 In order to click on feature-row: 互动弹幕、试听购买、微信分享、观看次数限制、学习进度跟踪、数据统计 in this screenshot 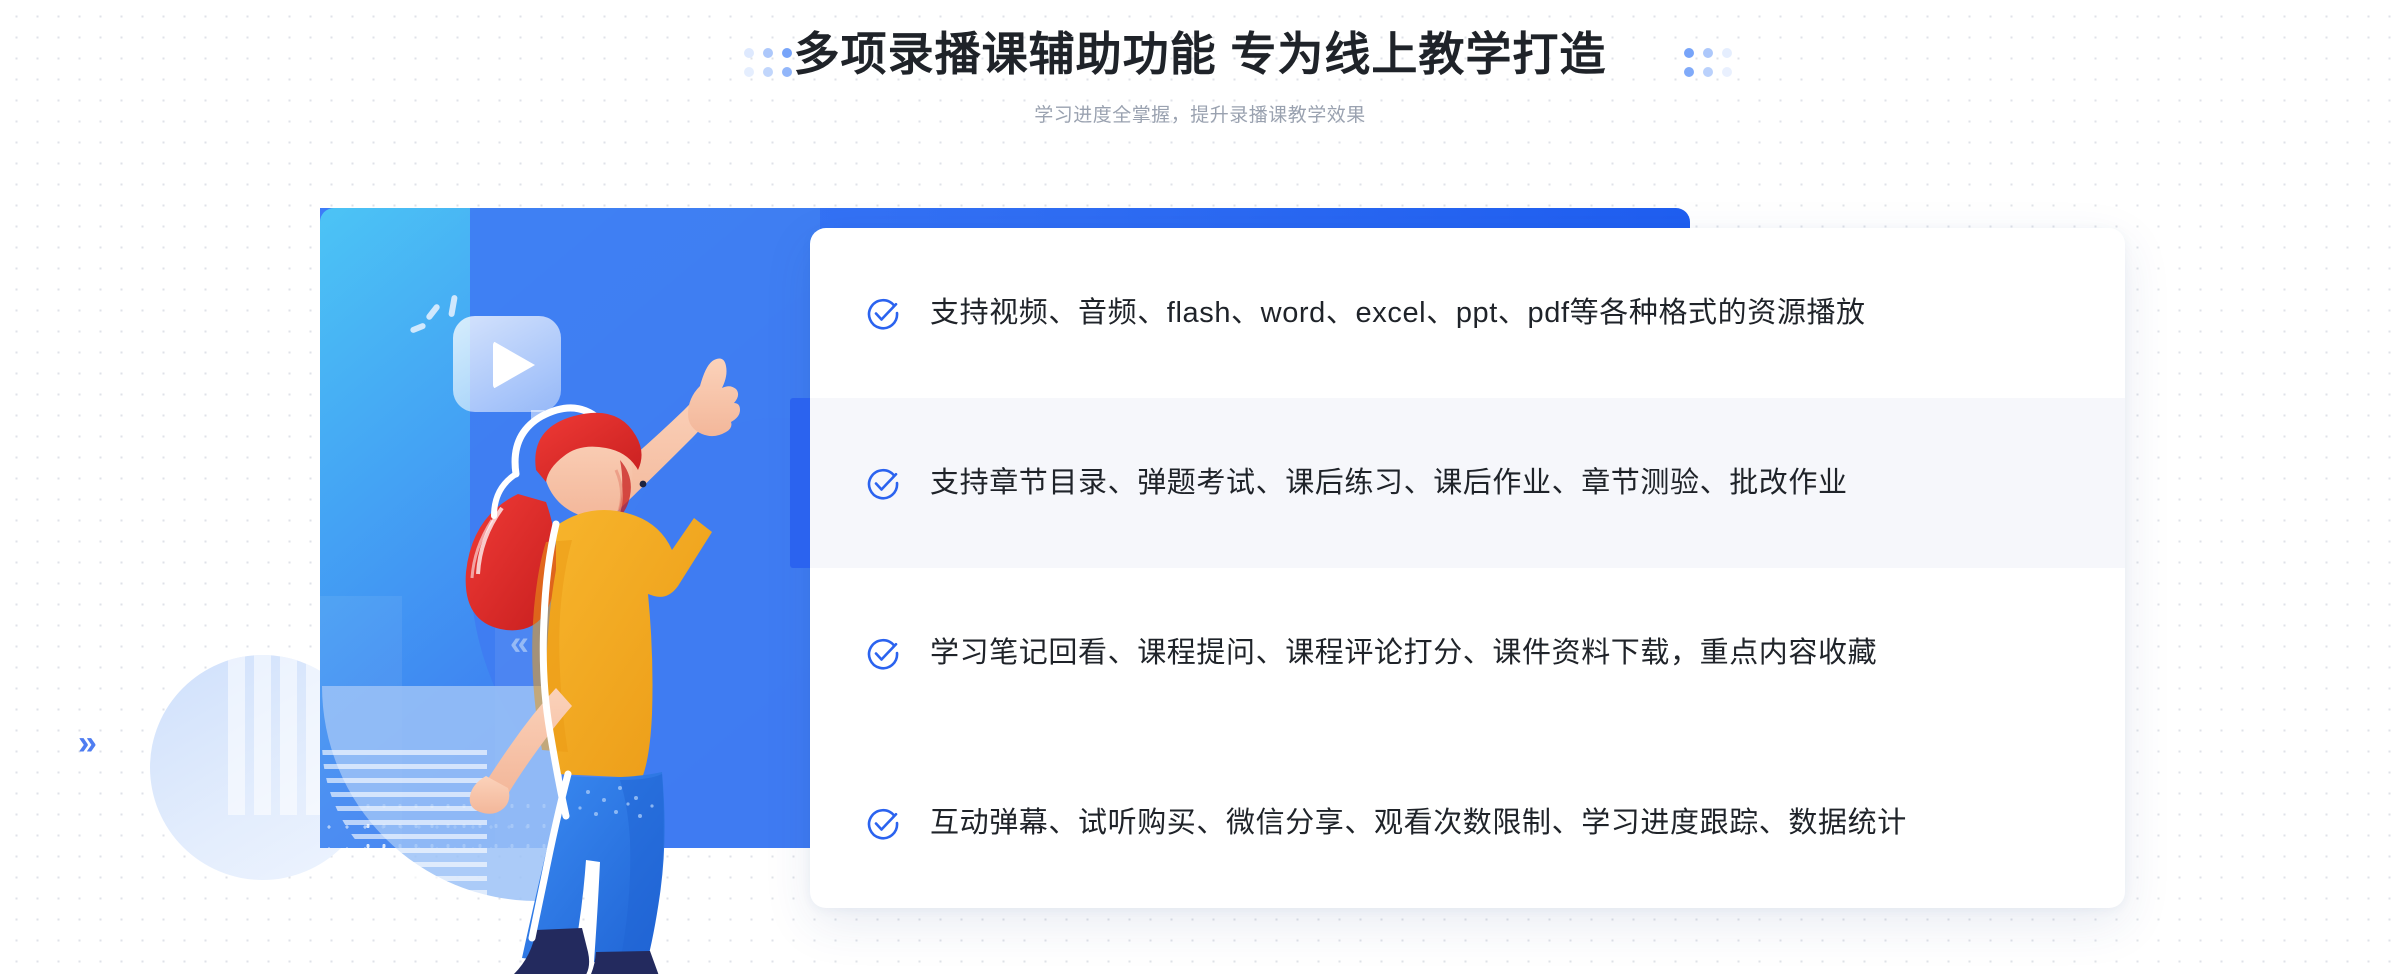, I will do `click(1467, 823)`.